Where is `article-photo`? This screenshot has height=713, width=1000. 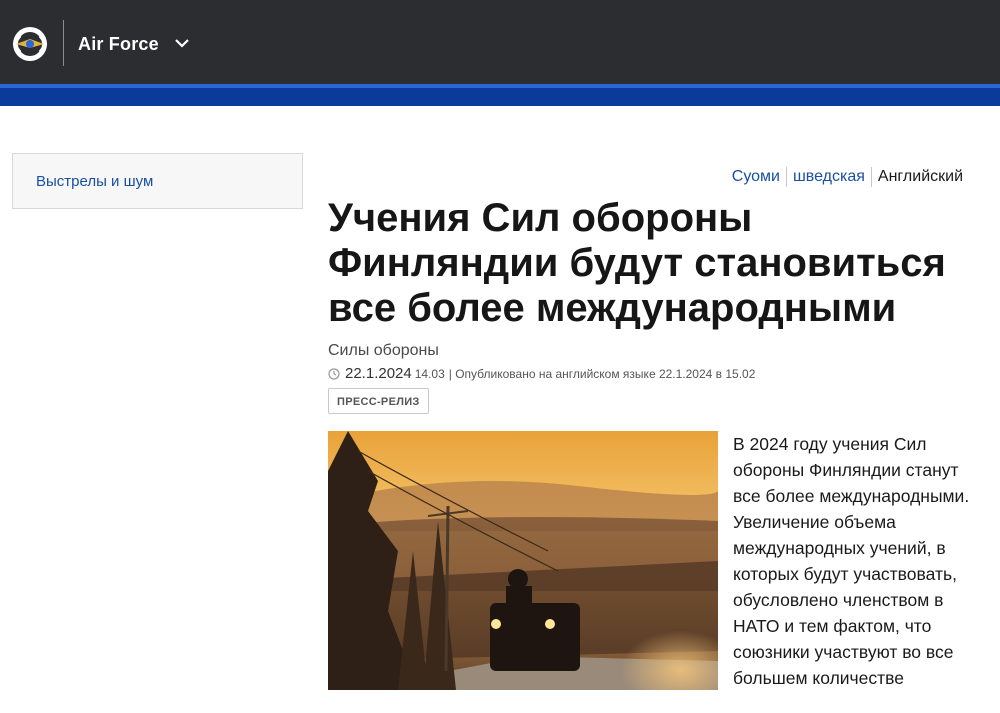 article-photo is located at coordinates (523, 560).